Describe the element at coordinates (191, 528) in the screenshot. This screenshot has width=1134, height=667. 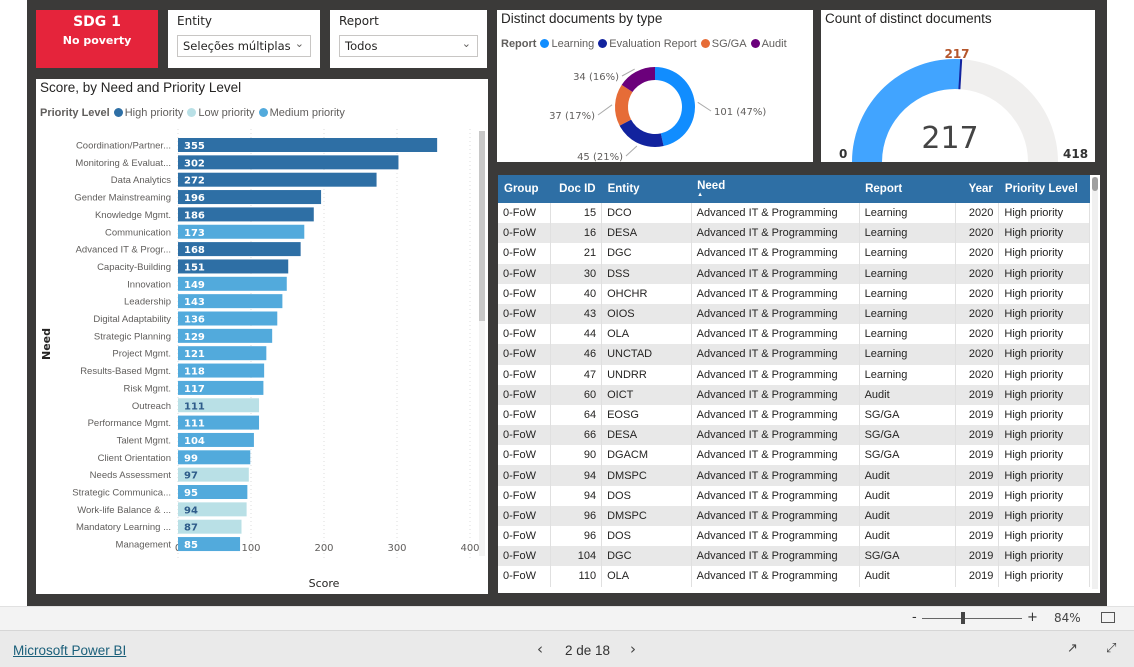
I see `data-label: 87` at that location.